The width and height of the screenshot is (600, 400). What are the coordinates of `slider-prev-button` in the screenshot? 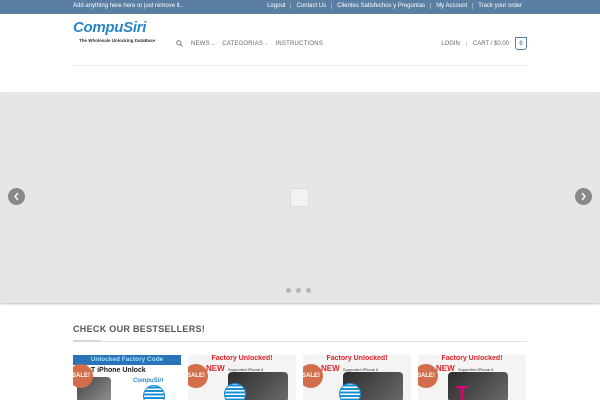 It's located at (16, 196).